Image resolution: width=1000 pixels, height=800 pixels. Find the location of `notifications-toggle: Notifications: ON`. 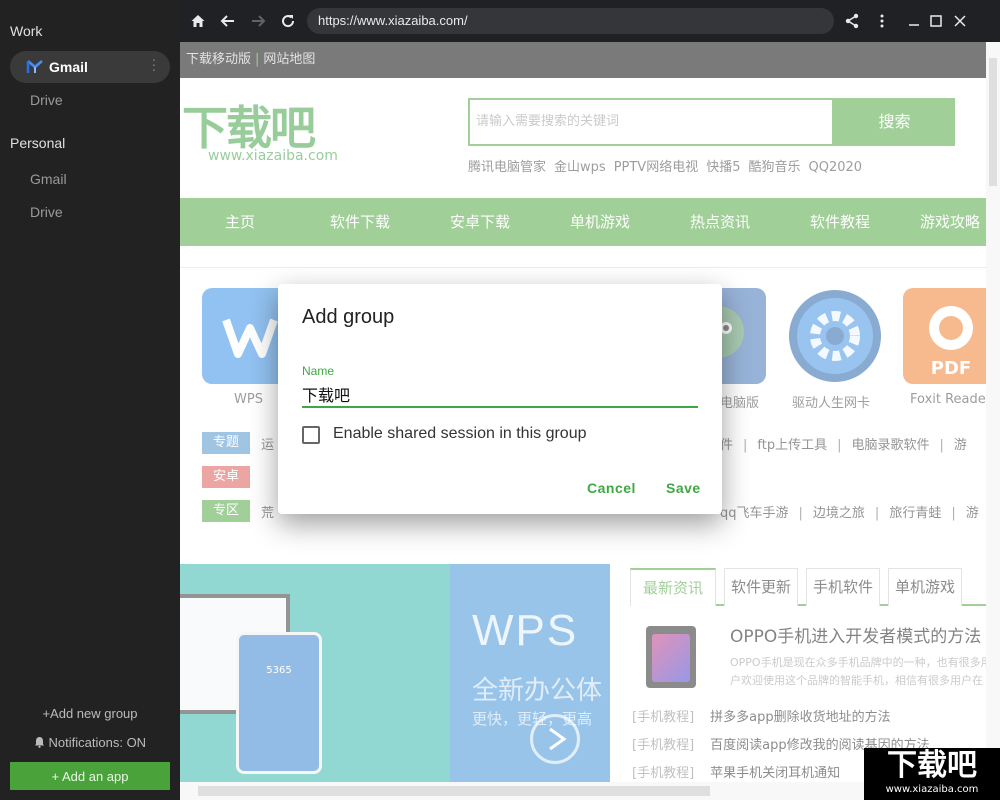

notifications-toggle: Notifications: ON is located at coordinates (90, 742).